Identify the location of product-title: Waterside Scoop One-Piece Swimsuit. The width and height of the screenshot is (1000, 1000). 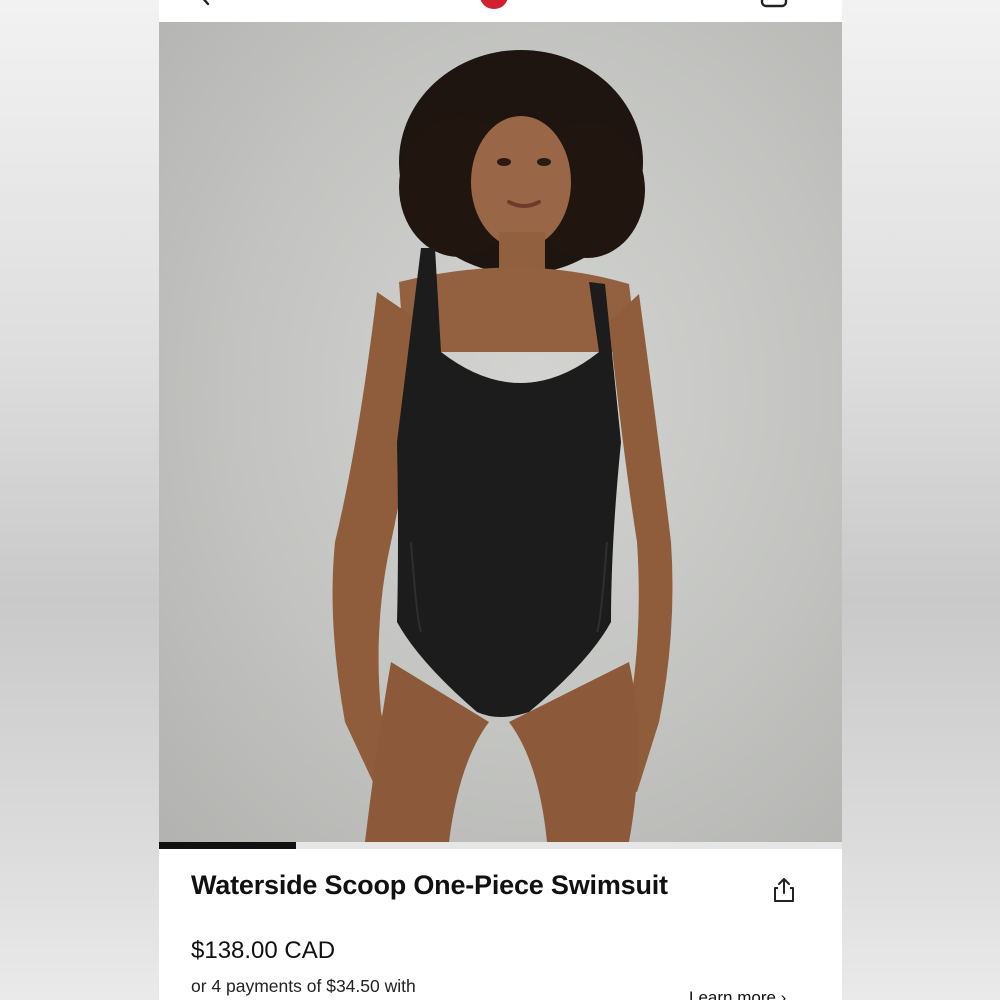
(429, 885).